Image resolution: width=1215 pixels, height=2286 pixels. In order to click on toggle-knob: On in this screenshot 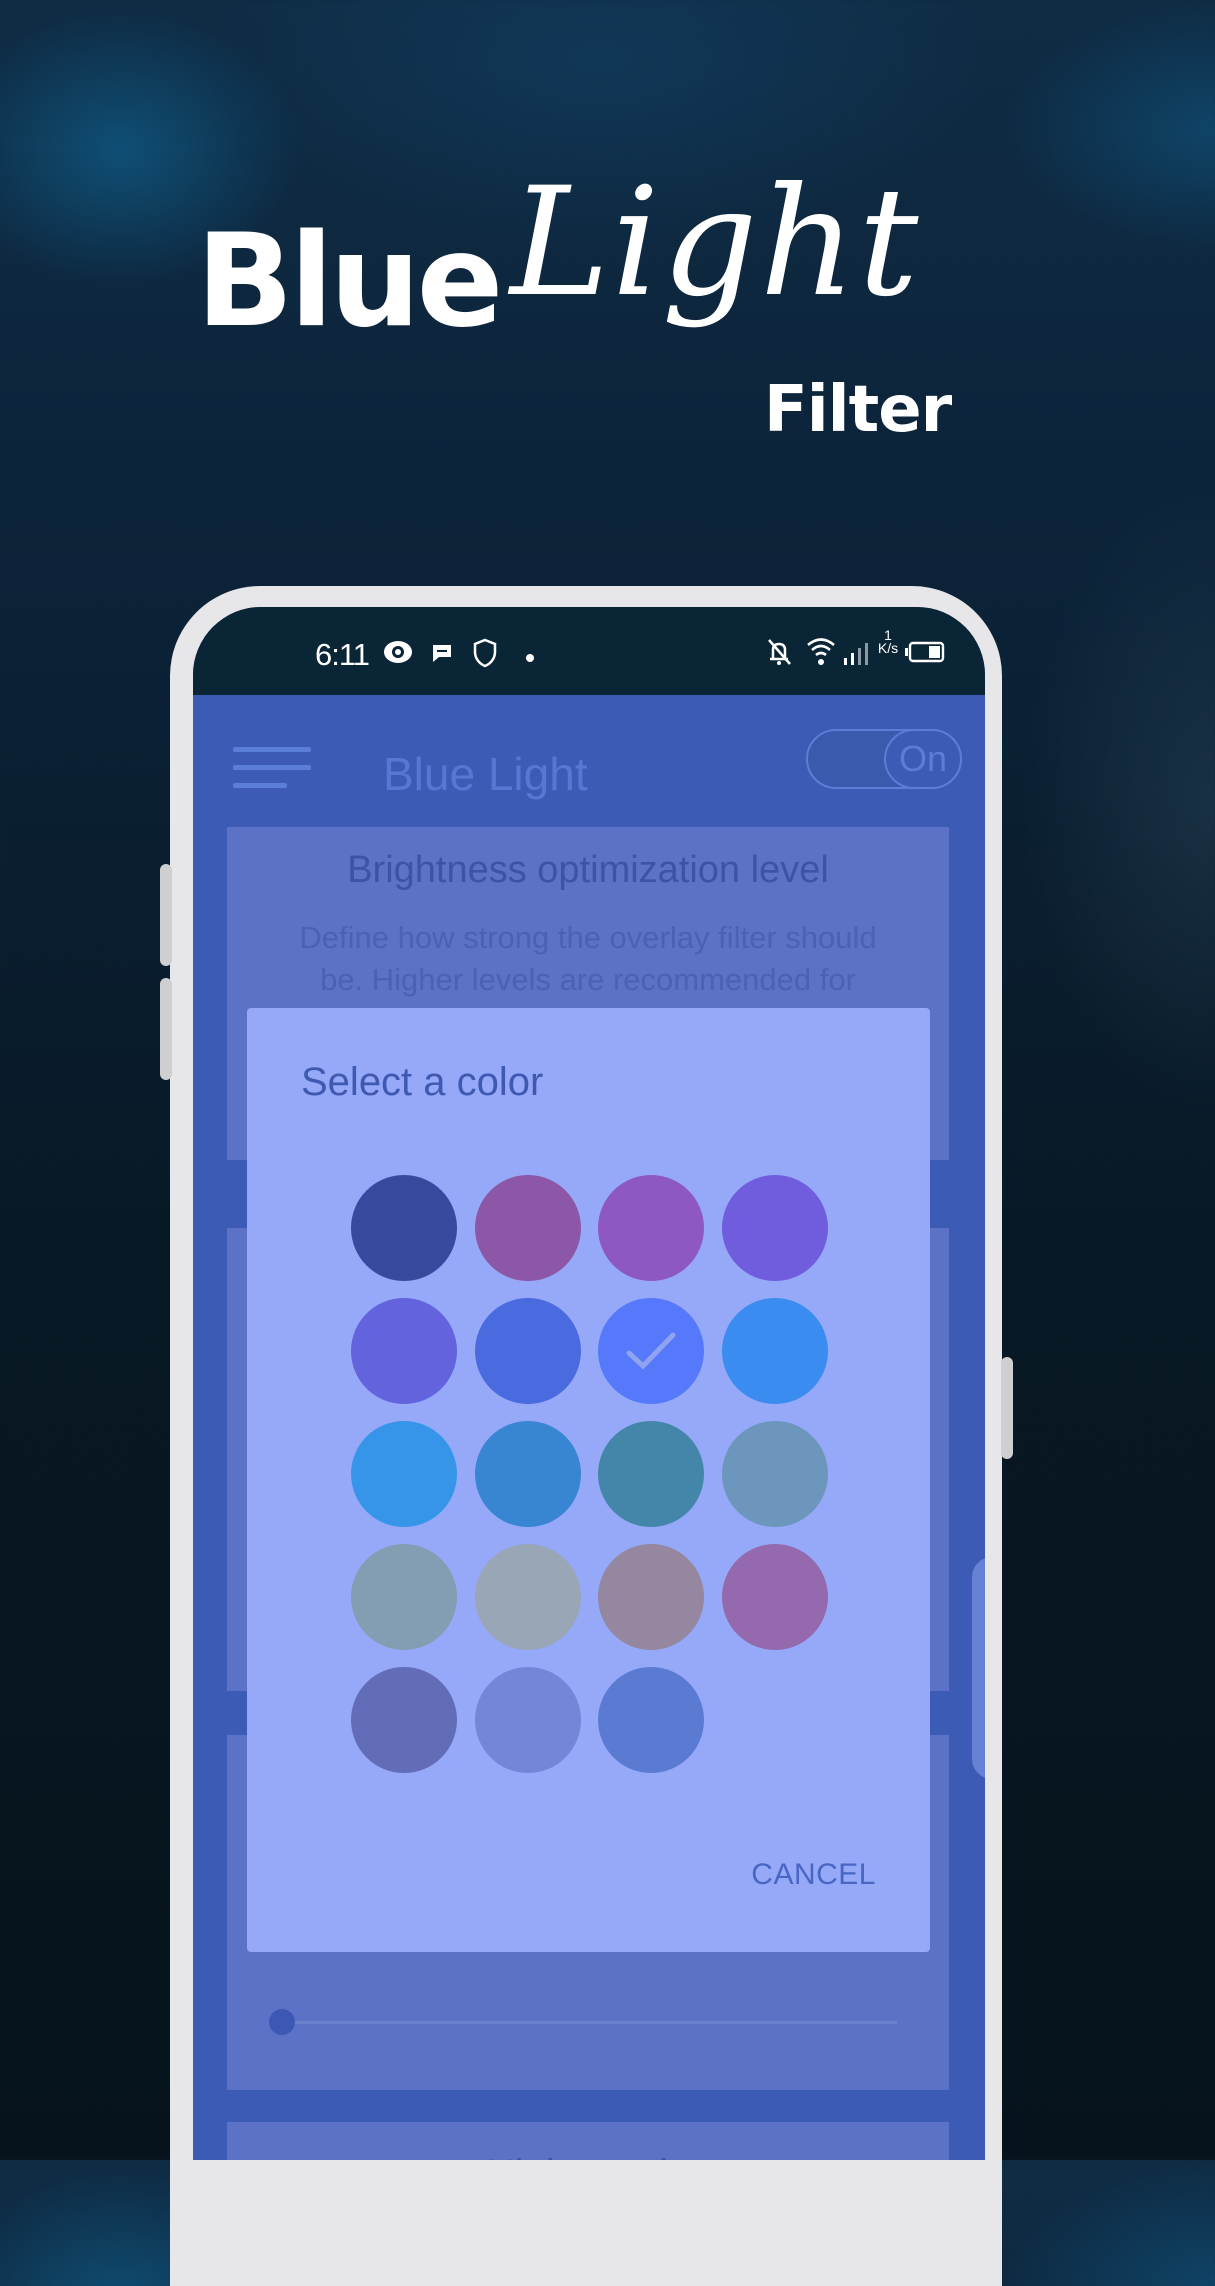, I will do `click(923, 759)`.